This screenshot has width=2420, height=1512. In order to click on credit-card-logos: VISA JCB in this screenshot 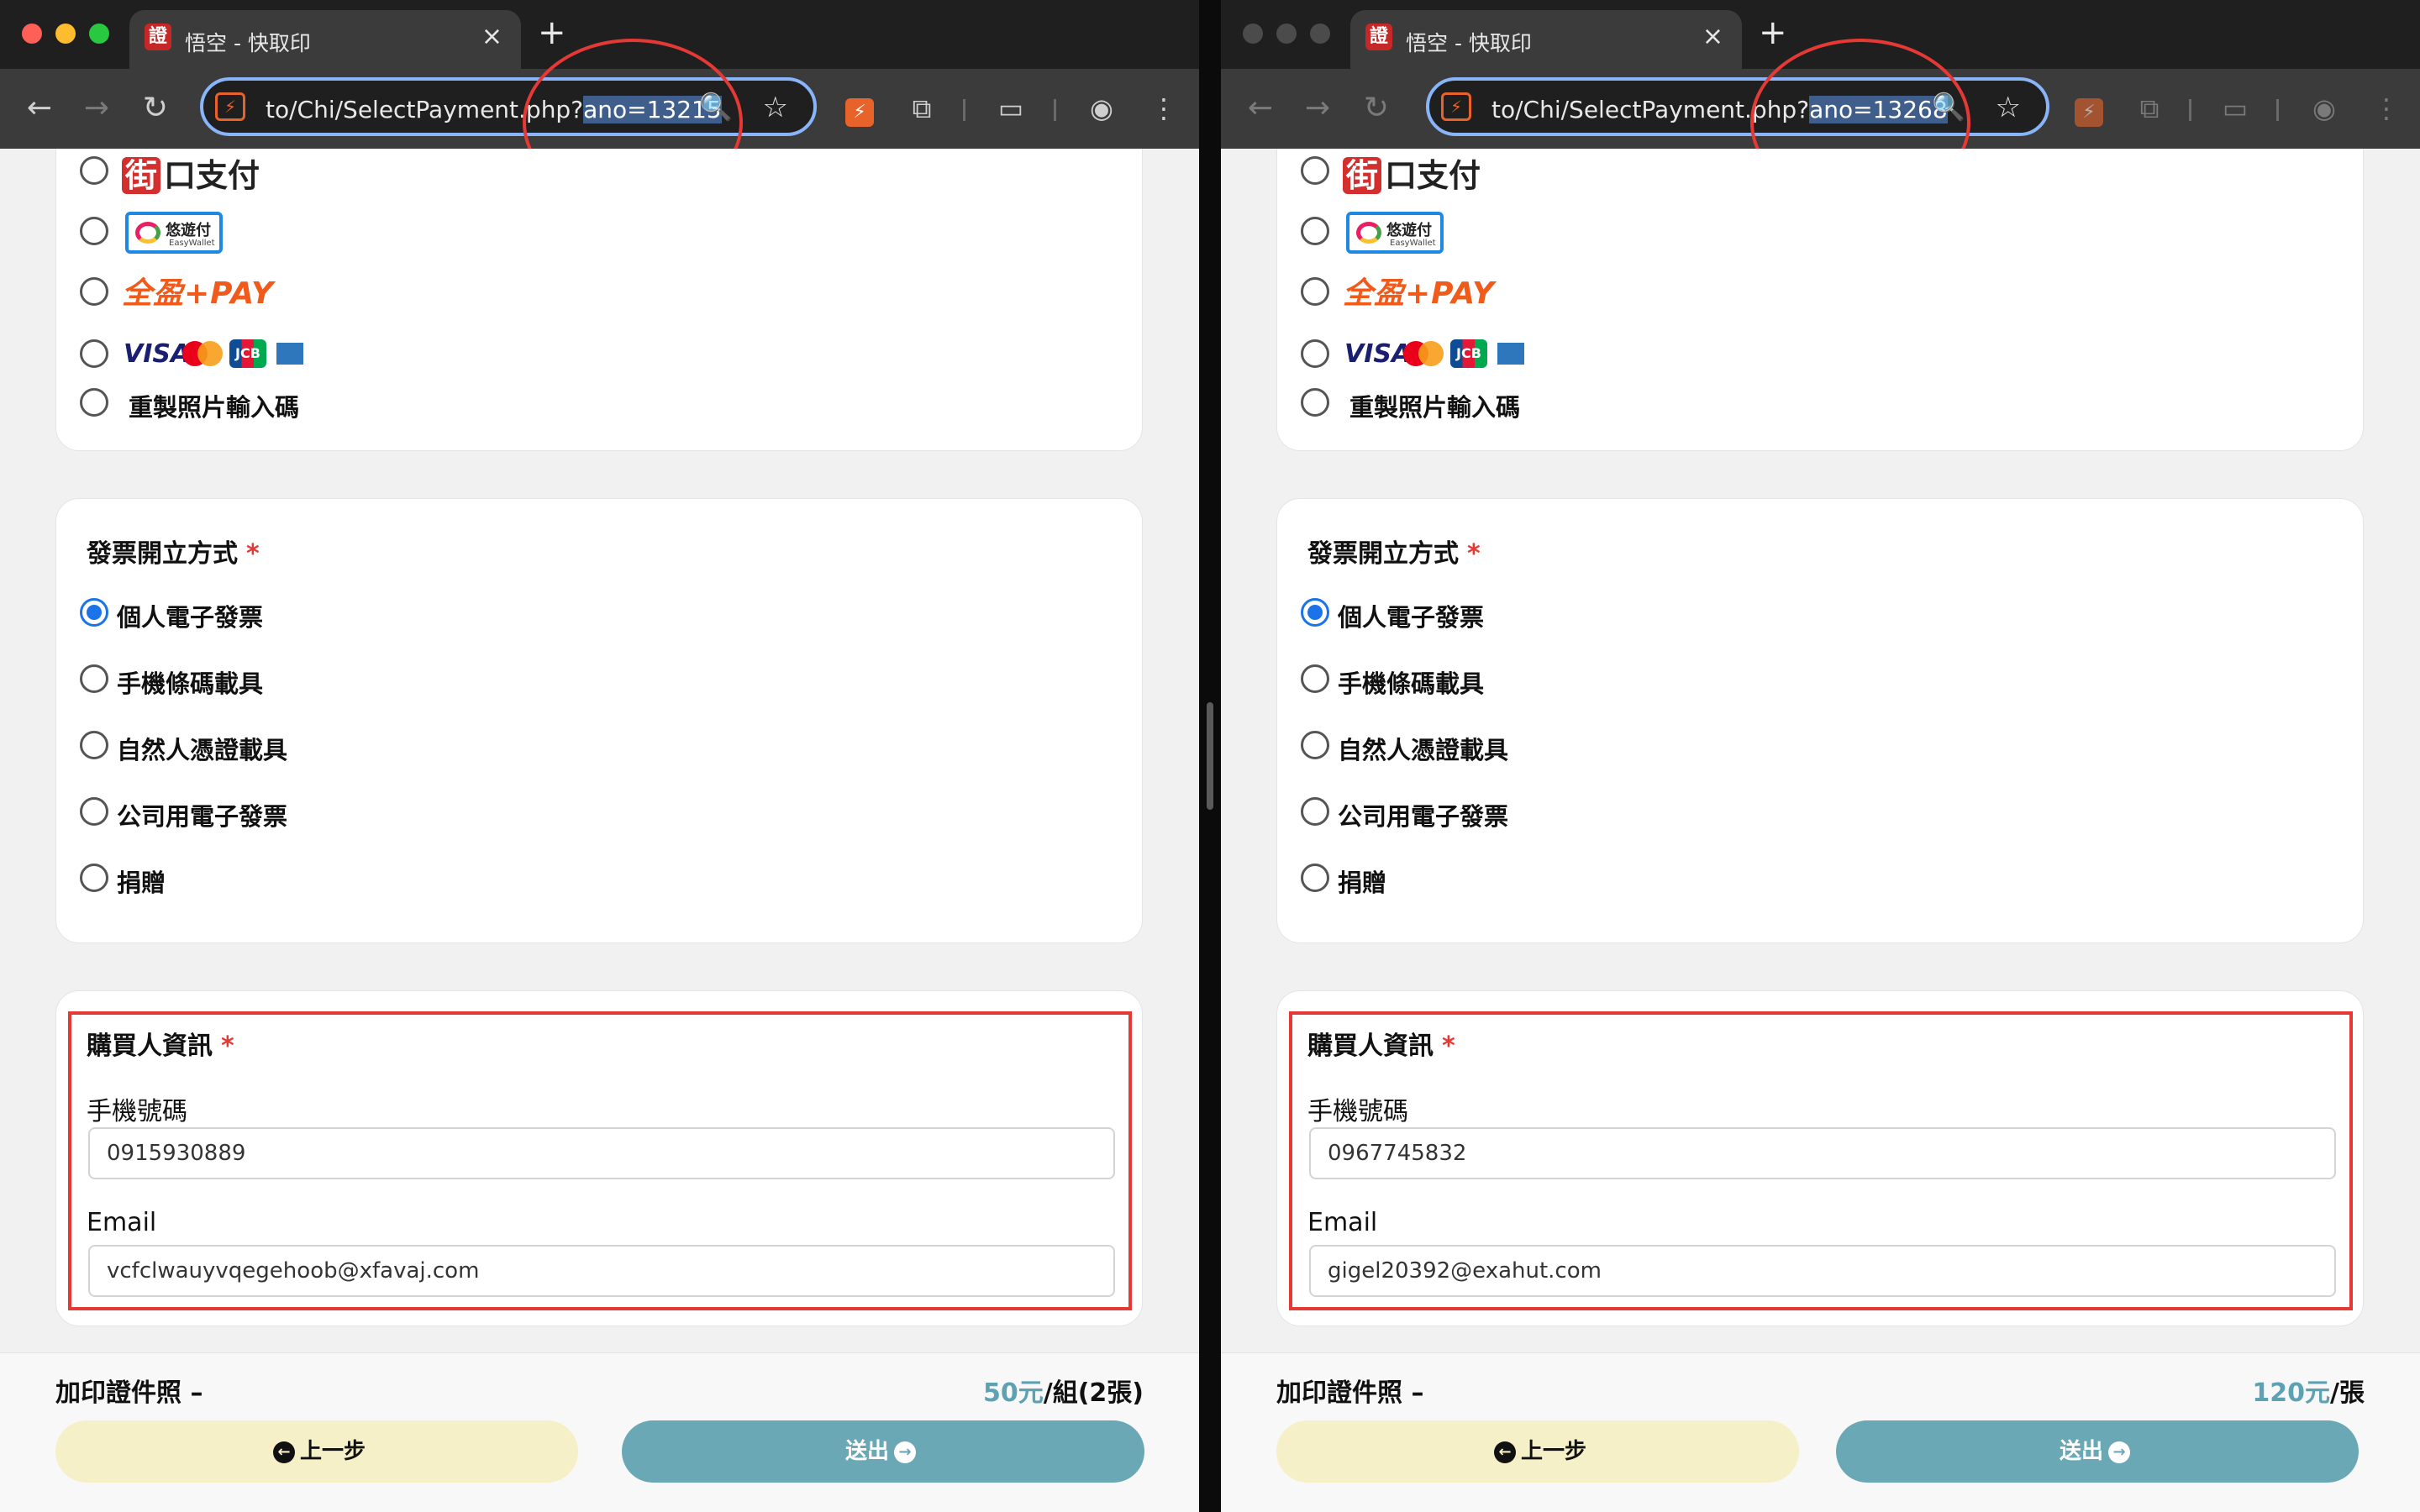, I will do `click(1441, 354)`.